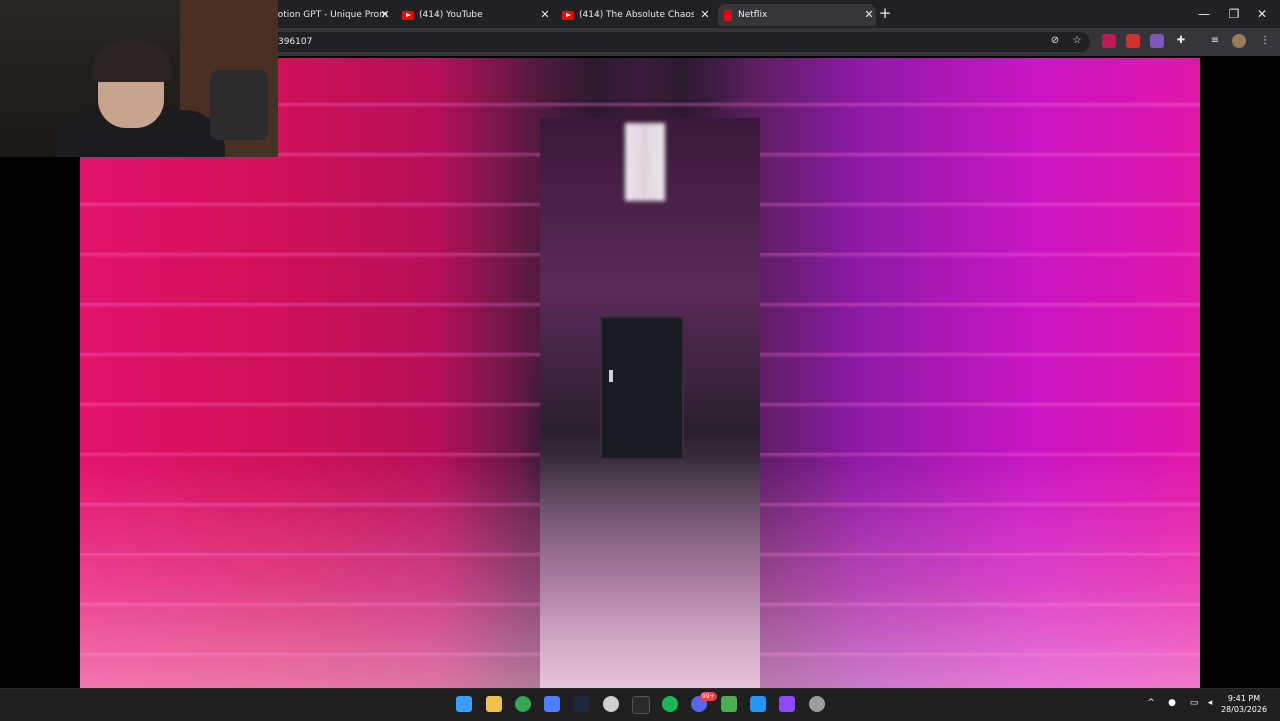 The height and width of the screenshot is (721, 1280). What do you see at coordinates (1239, 41) in the screenshot?
I see `profile-avatar` at bounding box center [1239, 41].